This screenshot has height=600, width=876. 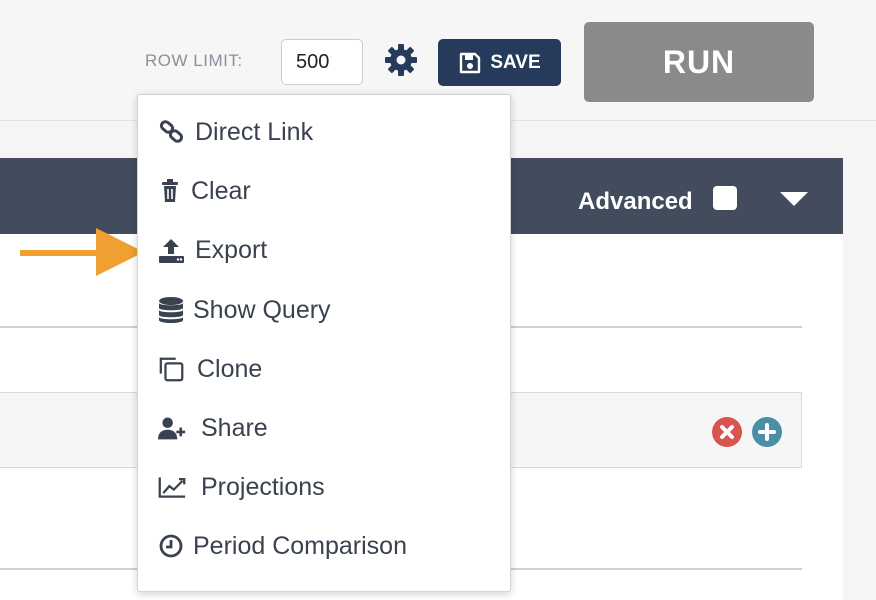 I want to click on menu-item-period-comparison: Period Comparison, so click(x=323, y=546).